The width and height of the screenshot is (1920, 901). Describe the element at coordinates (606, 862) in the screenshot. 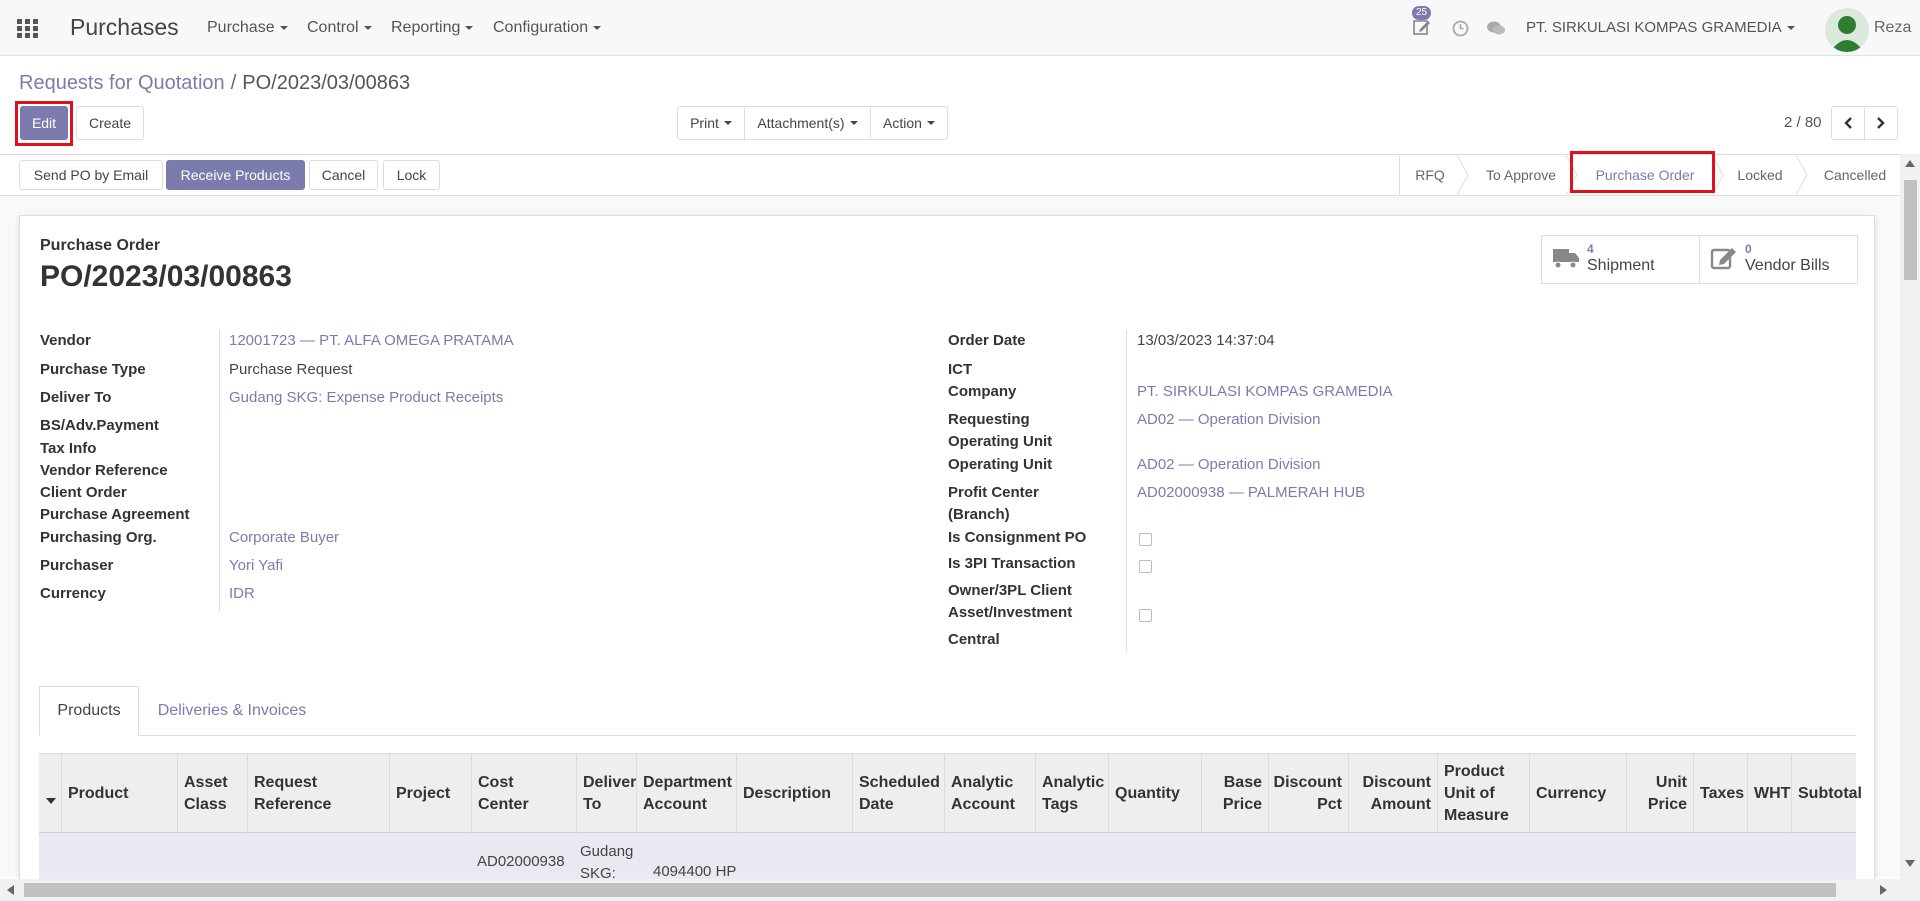

I see `row-deliver-to: Gudang SKG:` at that location.